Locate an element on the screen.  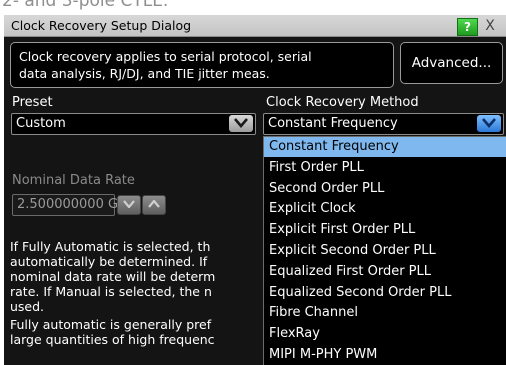
method-value: Constant Frequency is located at coordinates (333, 123).